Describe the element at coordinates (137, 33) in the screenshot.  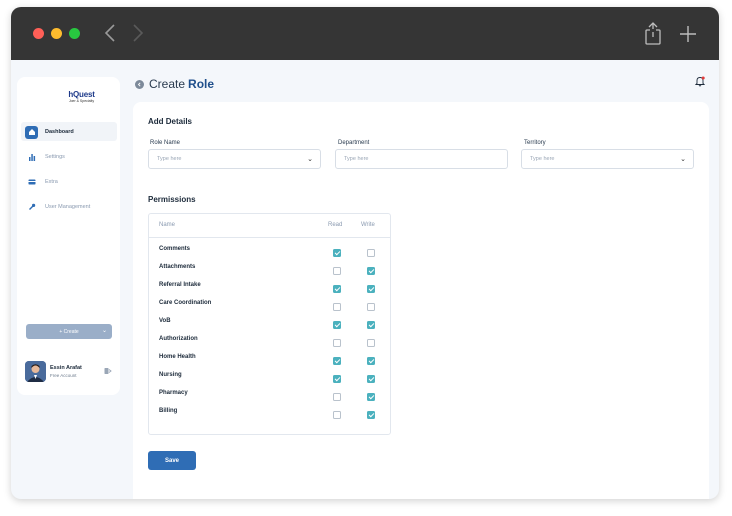
I see `forward-arrow-icon` at that location.